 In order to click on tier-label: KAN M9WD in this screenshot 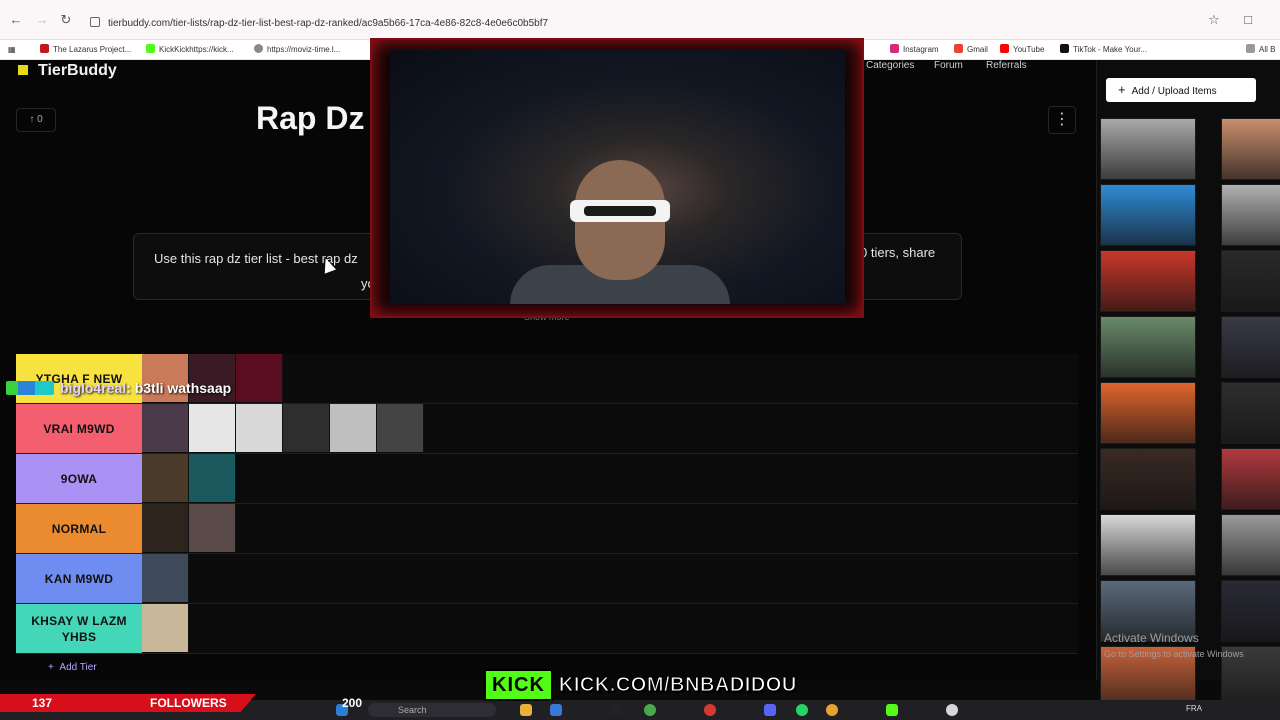, I will do `click(79, 578)`.